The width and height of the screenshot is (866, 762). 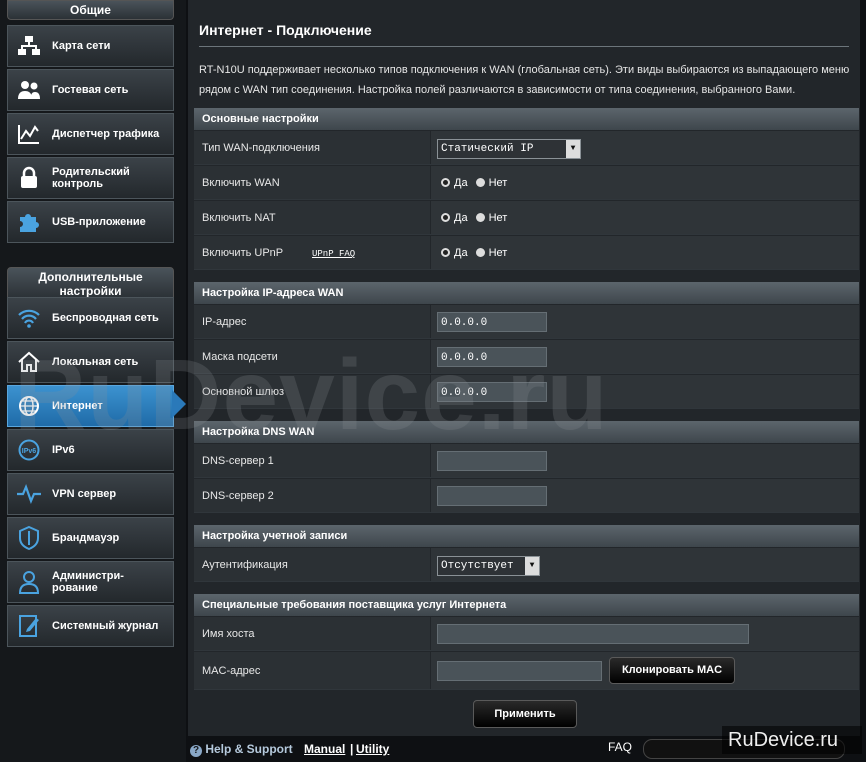 What do you see at coordinates (29, 318) in the screenshot?
I see `wifi-icon` at bounding box center [29, 318].